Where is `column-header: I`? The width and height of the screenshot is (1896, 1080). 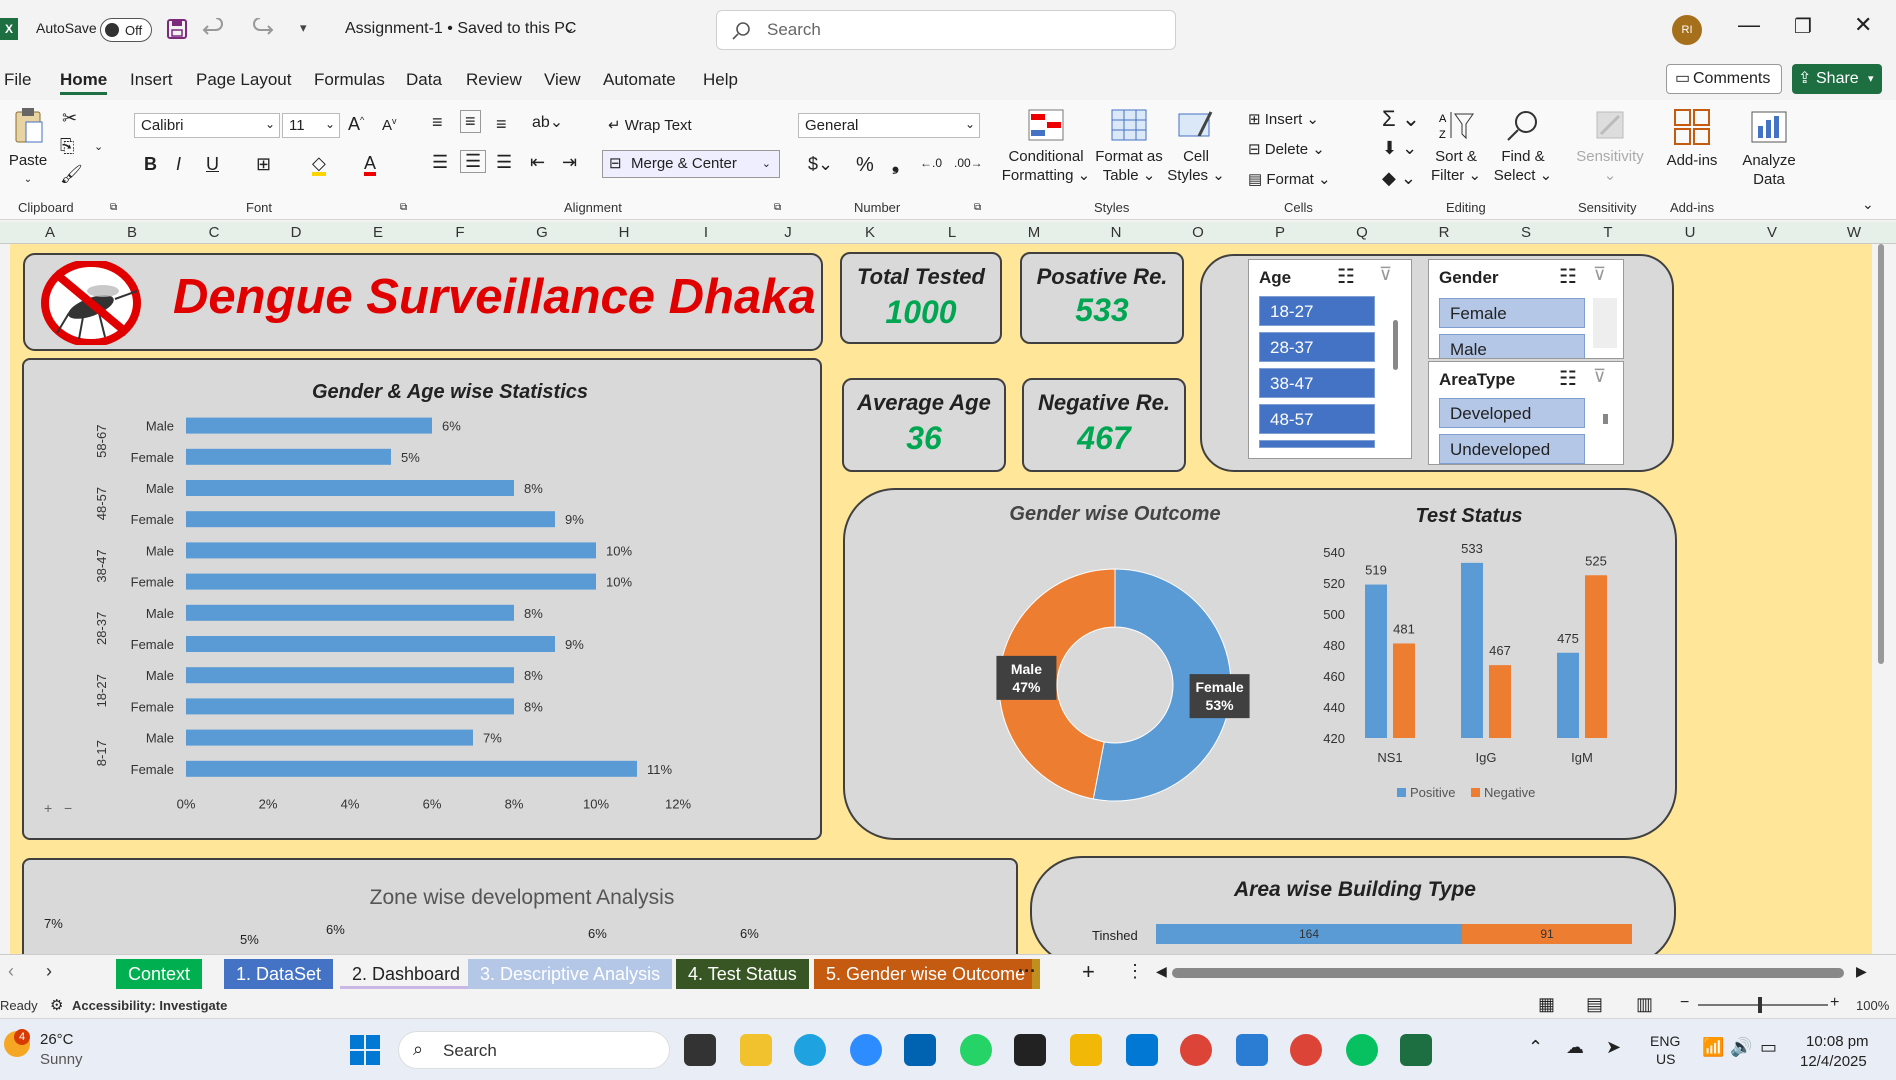 column-header: I is located at coordinates (706, 232).